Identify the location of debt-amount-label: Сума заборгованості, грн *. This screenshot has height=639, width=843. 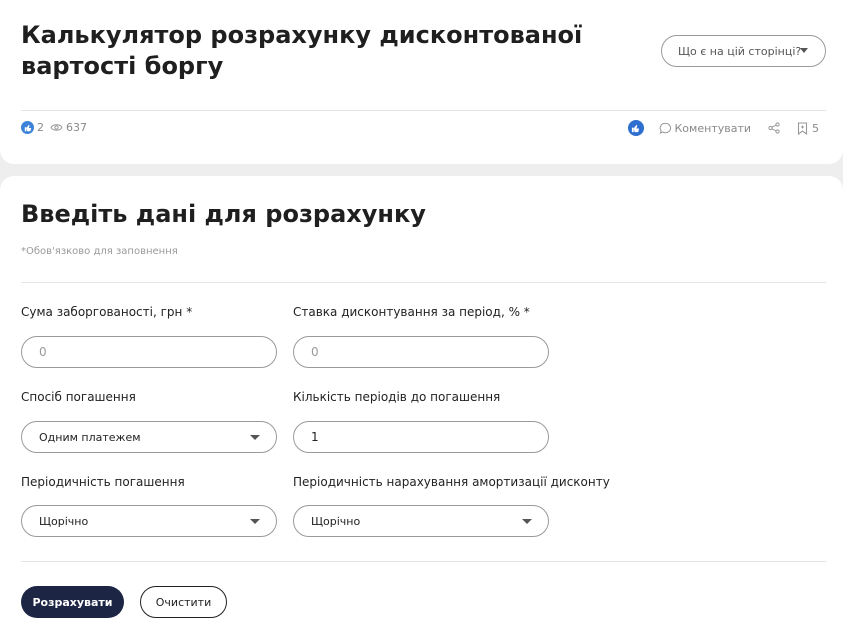
(107, 312).